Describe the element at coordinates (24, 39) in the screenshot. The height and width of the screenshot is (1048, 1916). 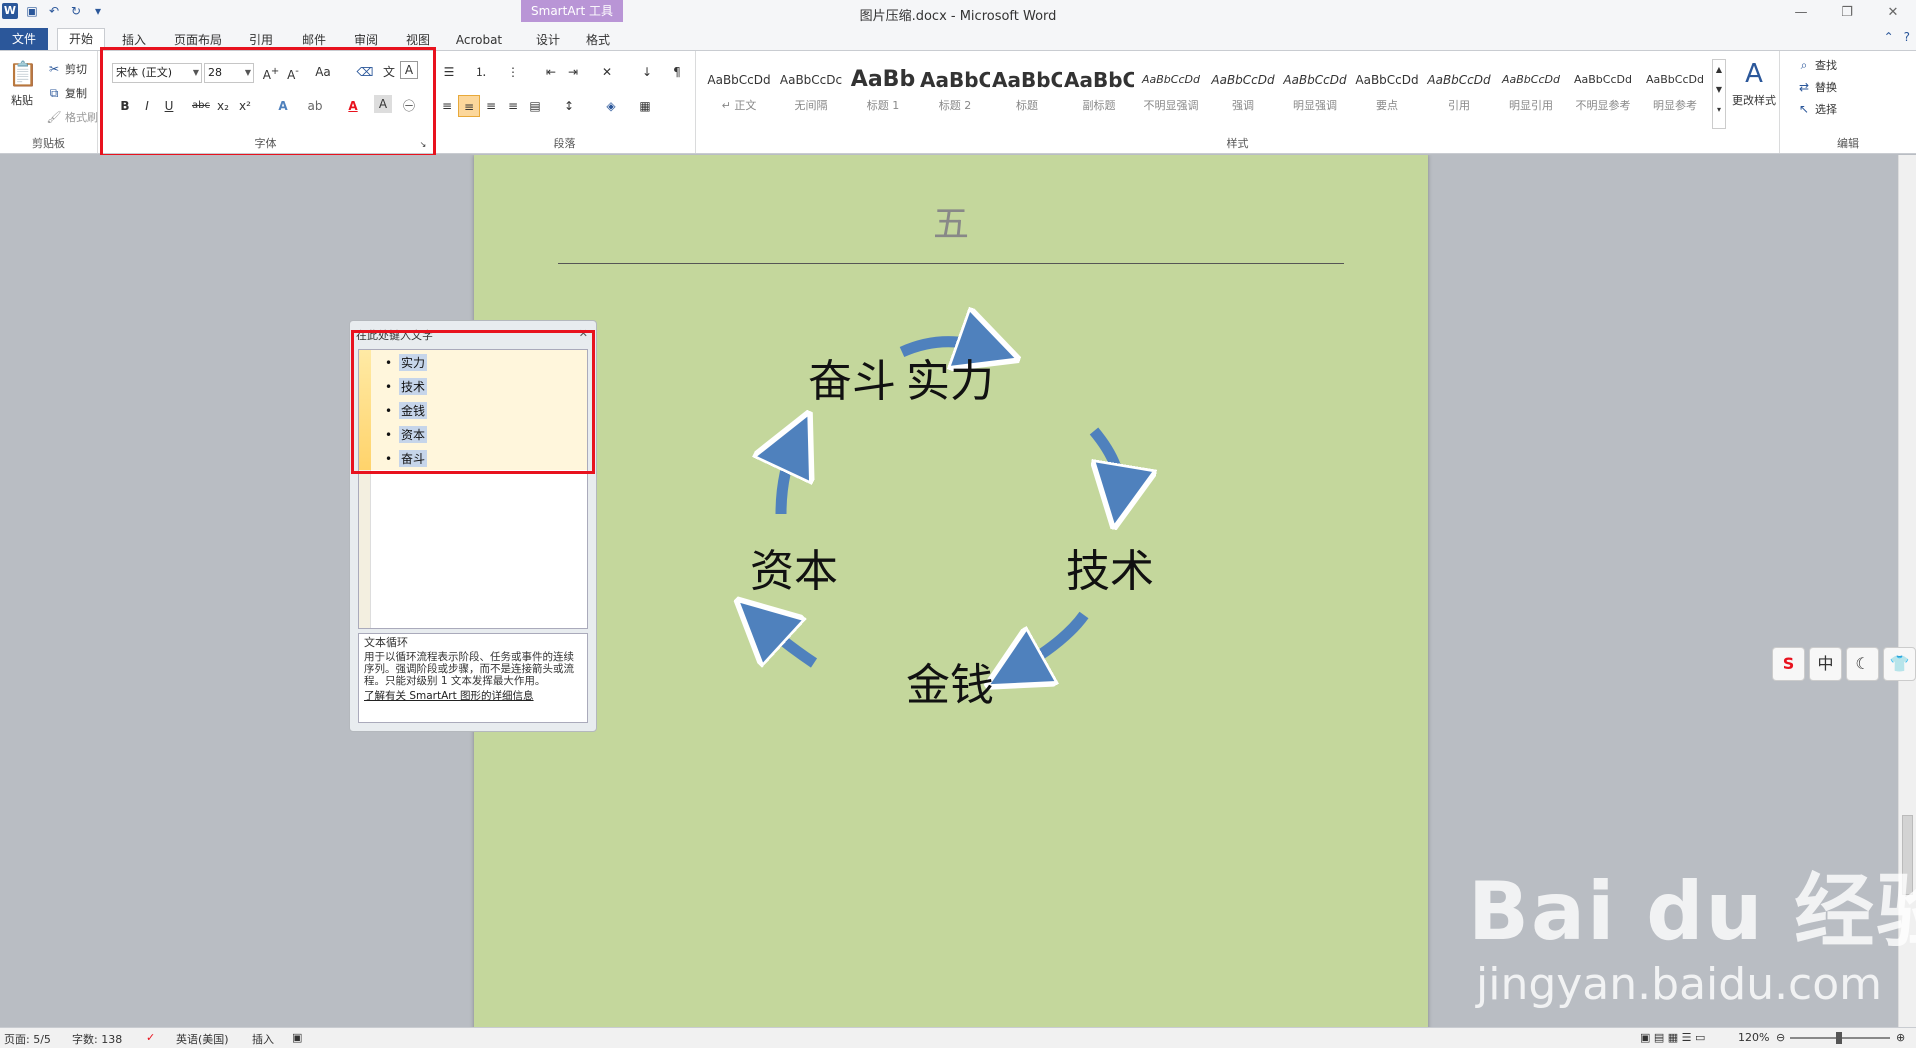
I see `tab-file: 文件` at that location.